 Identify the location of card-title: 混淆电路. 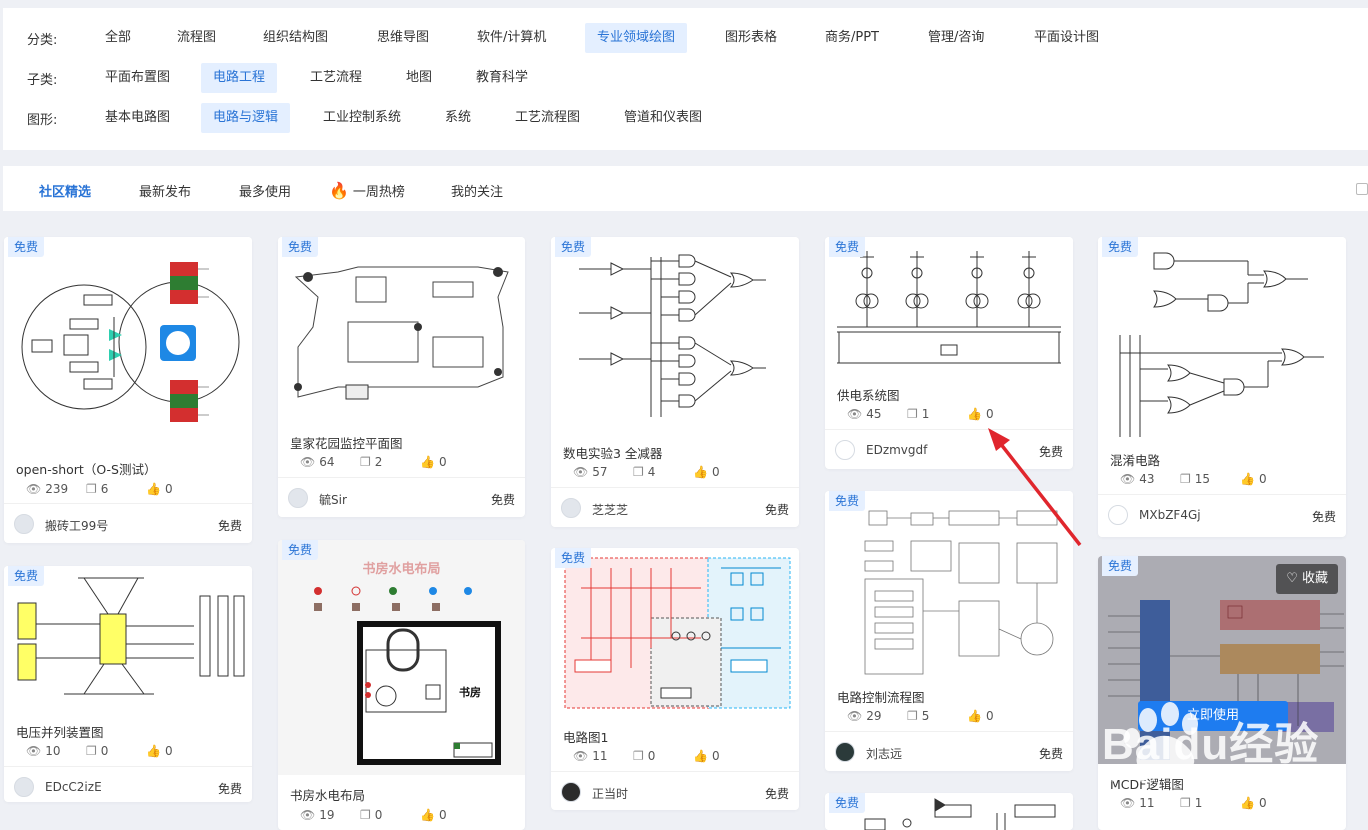
(1135, 459).